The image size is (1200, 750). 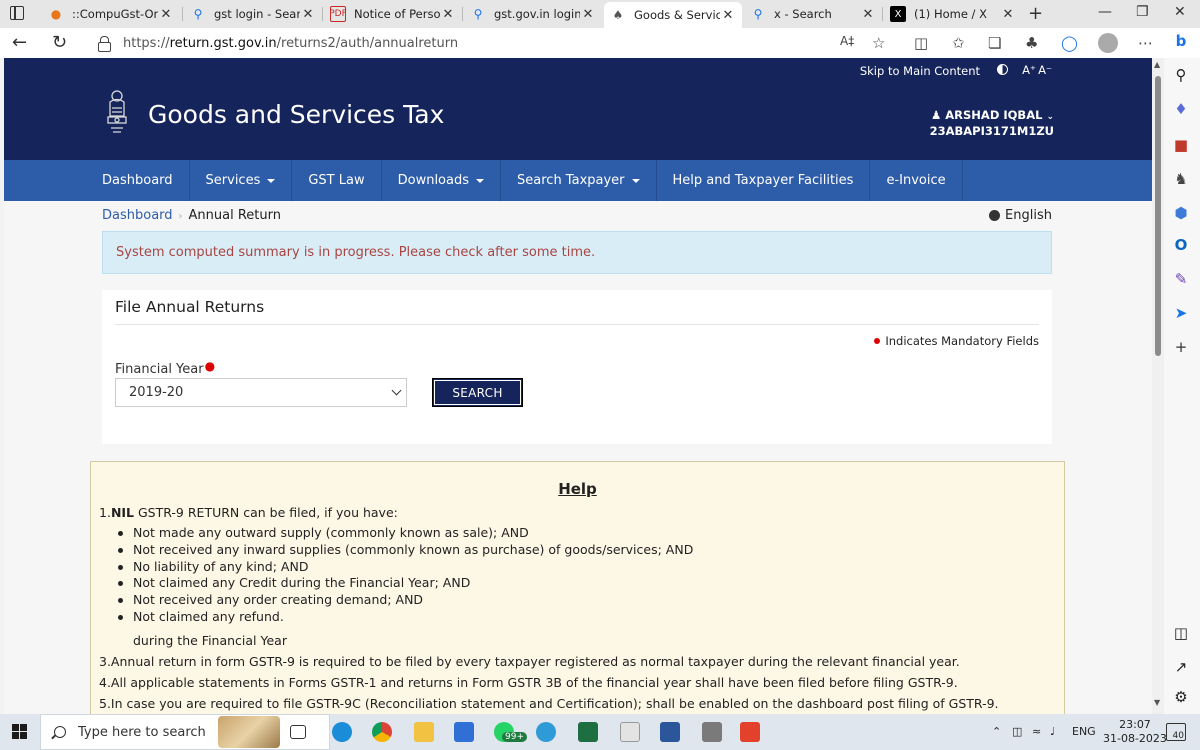 I want to click on taskbar-search-box: Type here to search, so click(x=185, y=732).